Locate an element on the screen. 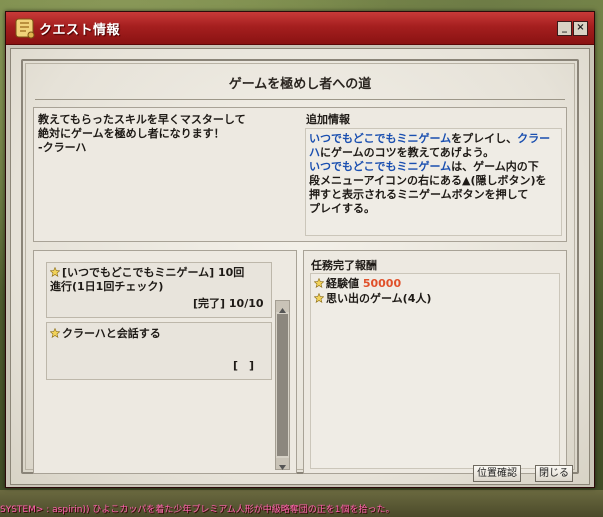  task-title-line1: クラーハと会話する is located at coordinates (111, 333).